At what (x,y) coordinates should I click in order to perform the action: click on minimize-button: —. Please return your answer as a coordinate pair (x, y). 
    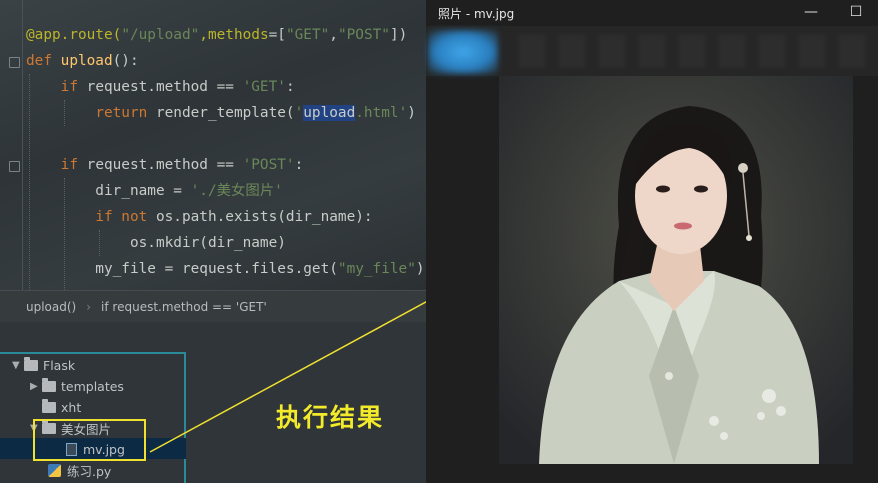
    Looking at the image, I should click on (811, 12).